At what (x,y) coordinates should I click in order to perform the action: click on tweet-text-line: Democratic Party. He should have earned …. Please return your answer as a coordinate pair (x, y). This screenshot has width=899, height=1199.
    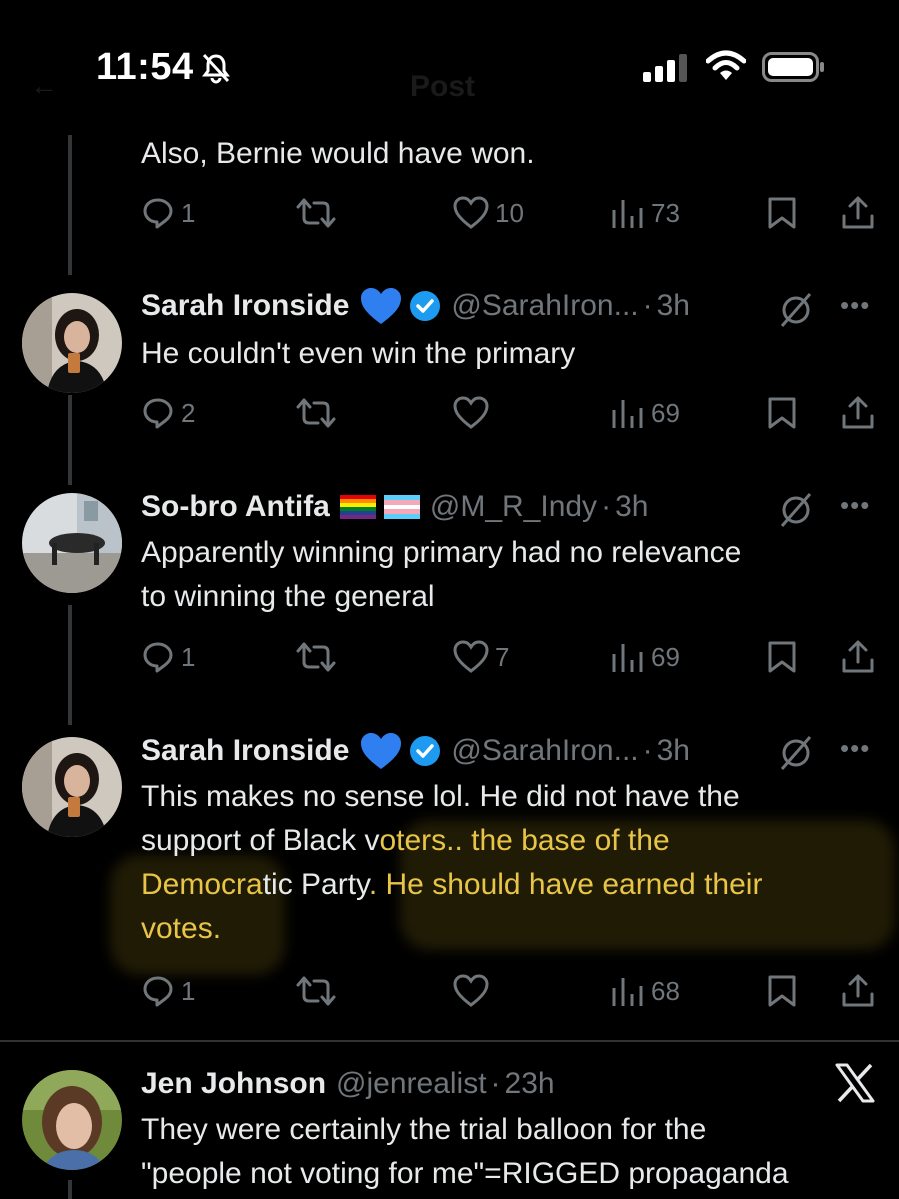
    Looking at the image, I should click on (511, 885).